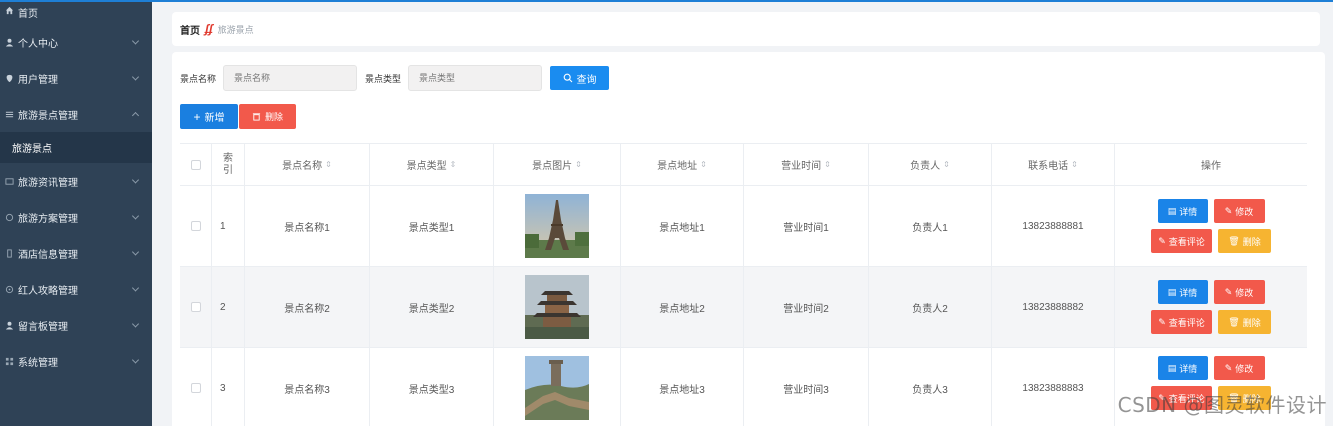 The image size is (1333, 426). I want to click on sidebar-item-scenic-management: 旅游景点管理, so click(76, 114).